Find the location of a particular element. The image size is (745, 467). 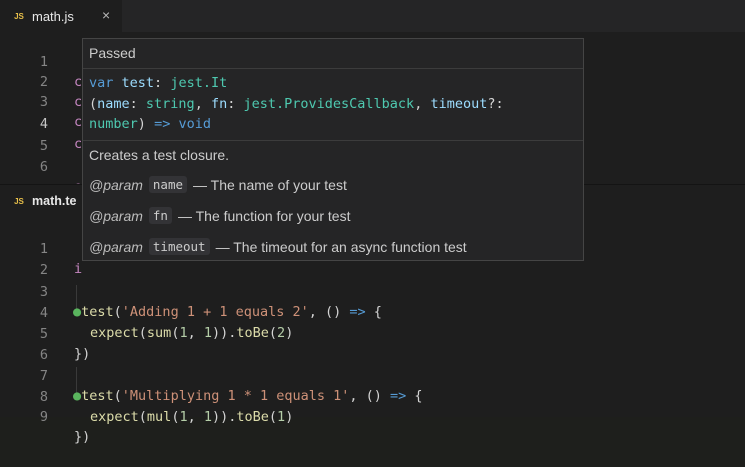

code-token: toBe is located at coordinates (252, 417).